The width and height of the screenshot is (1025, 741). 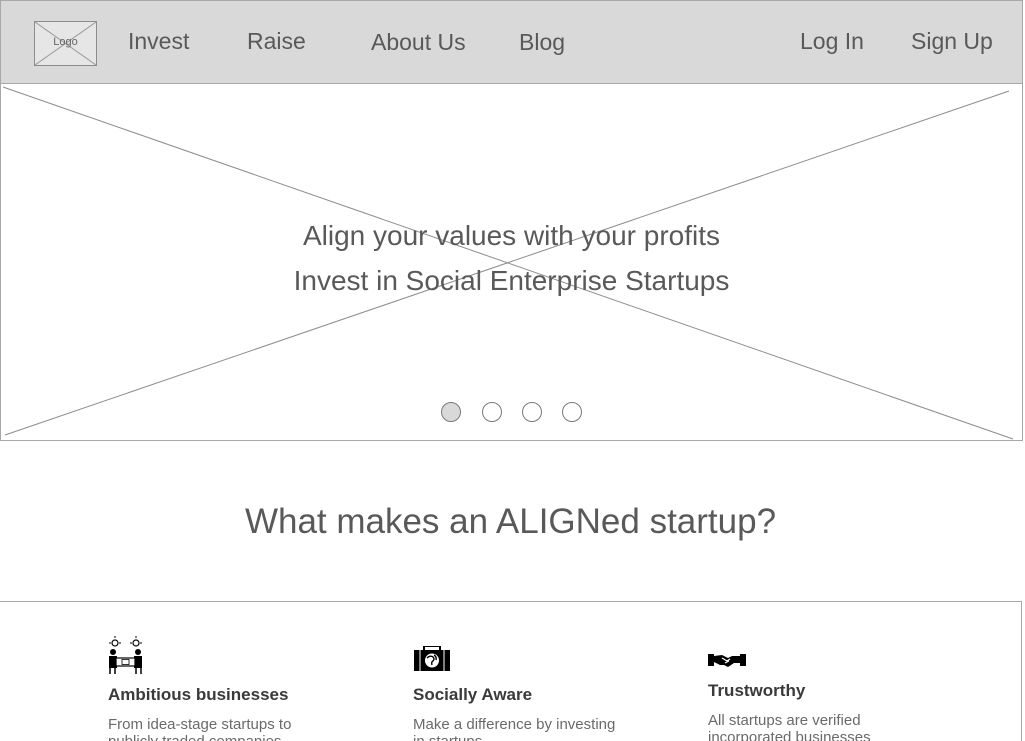 What do you see at coordinates (510, 521) in the screenshot?
I see `section-title: What makes an ALIGNed startup?` at bounding box center [510, 521].